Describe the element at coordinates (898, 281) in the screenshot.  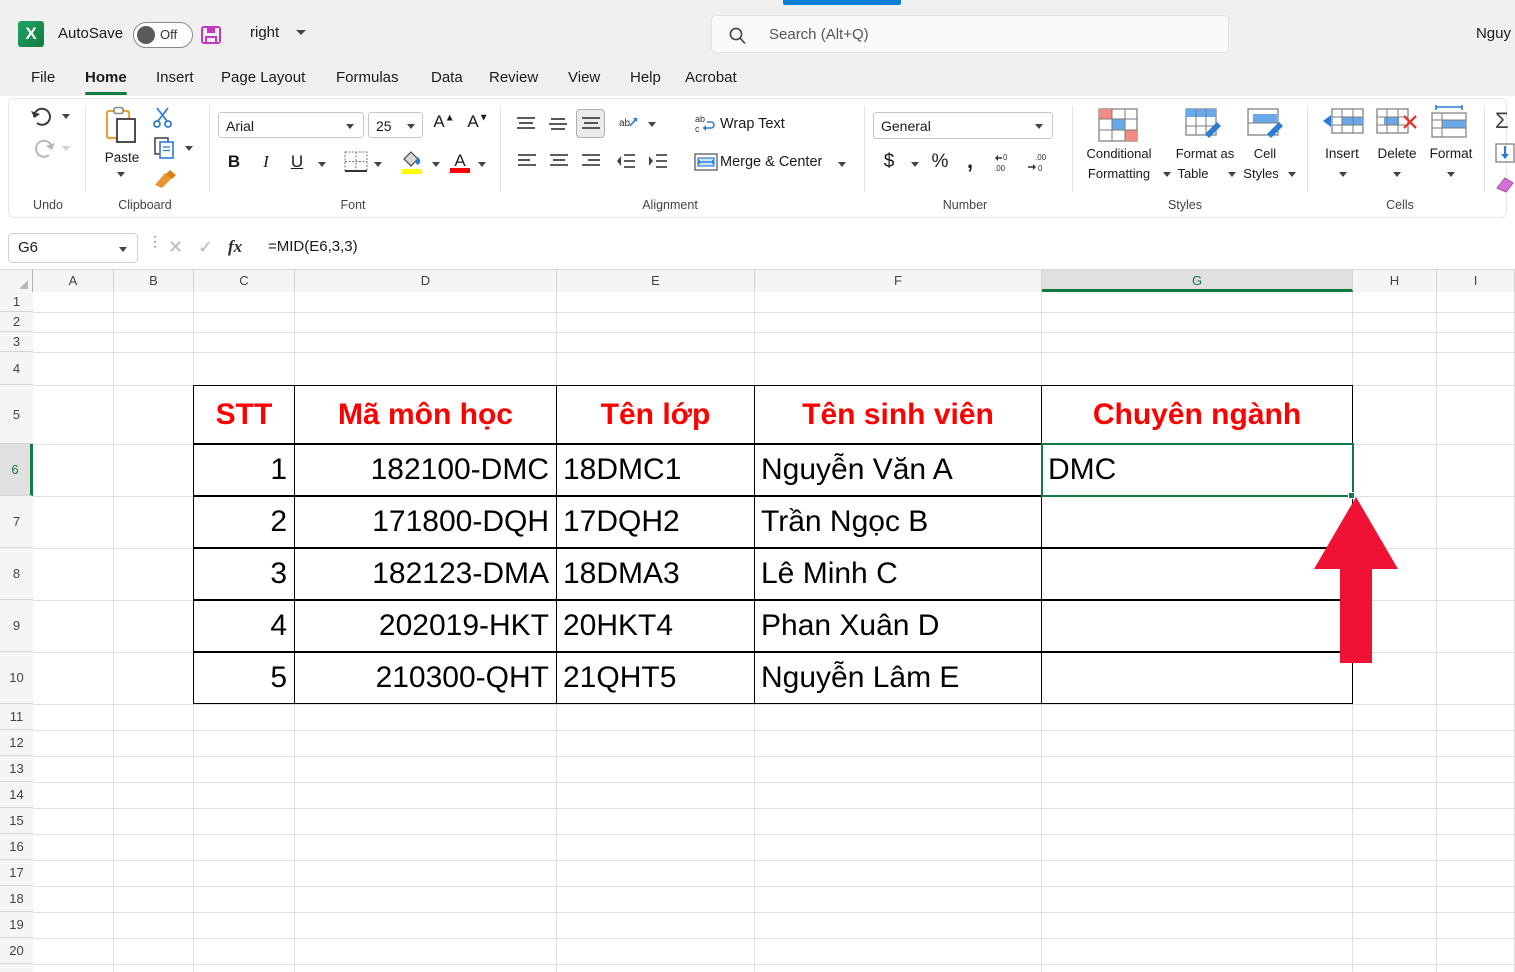
I see `column-header-f: F` at that location.